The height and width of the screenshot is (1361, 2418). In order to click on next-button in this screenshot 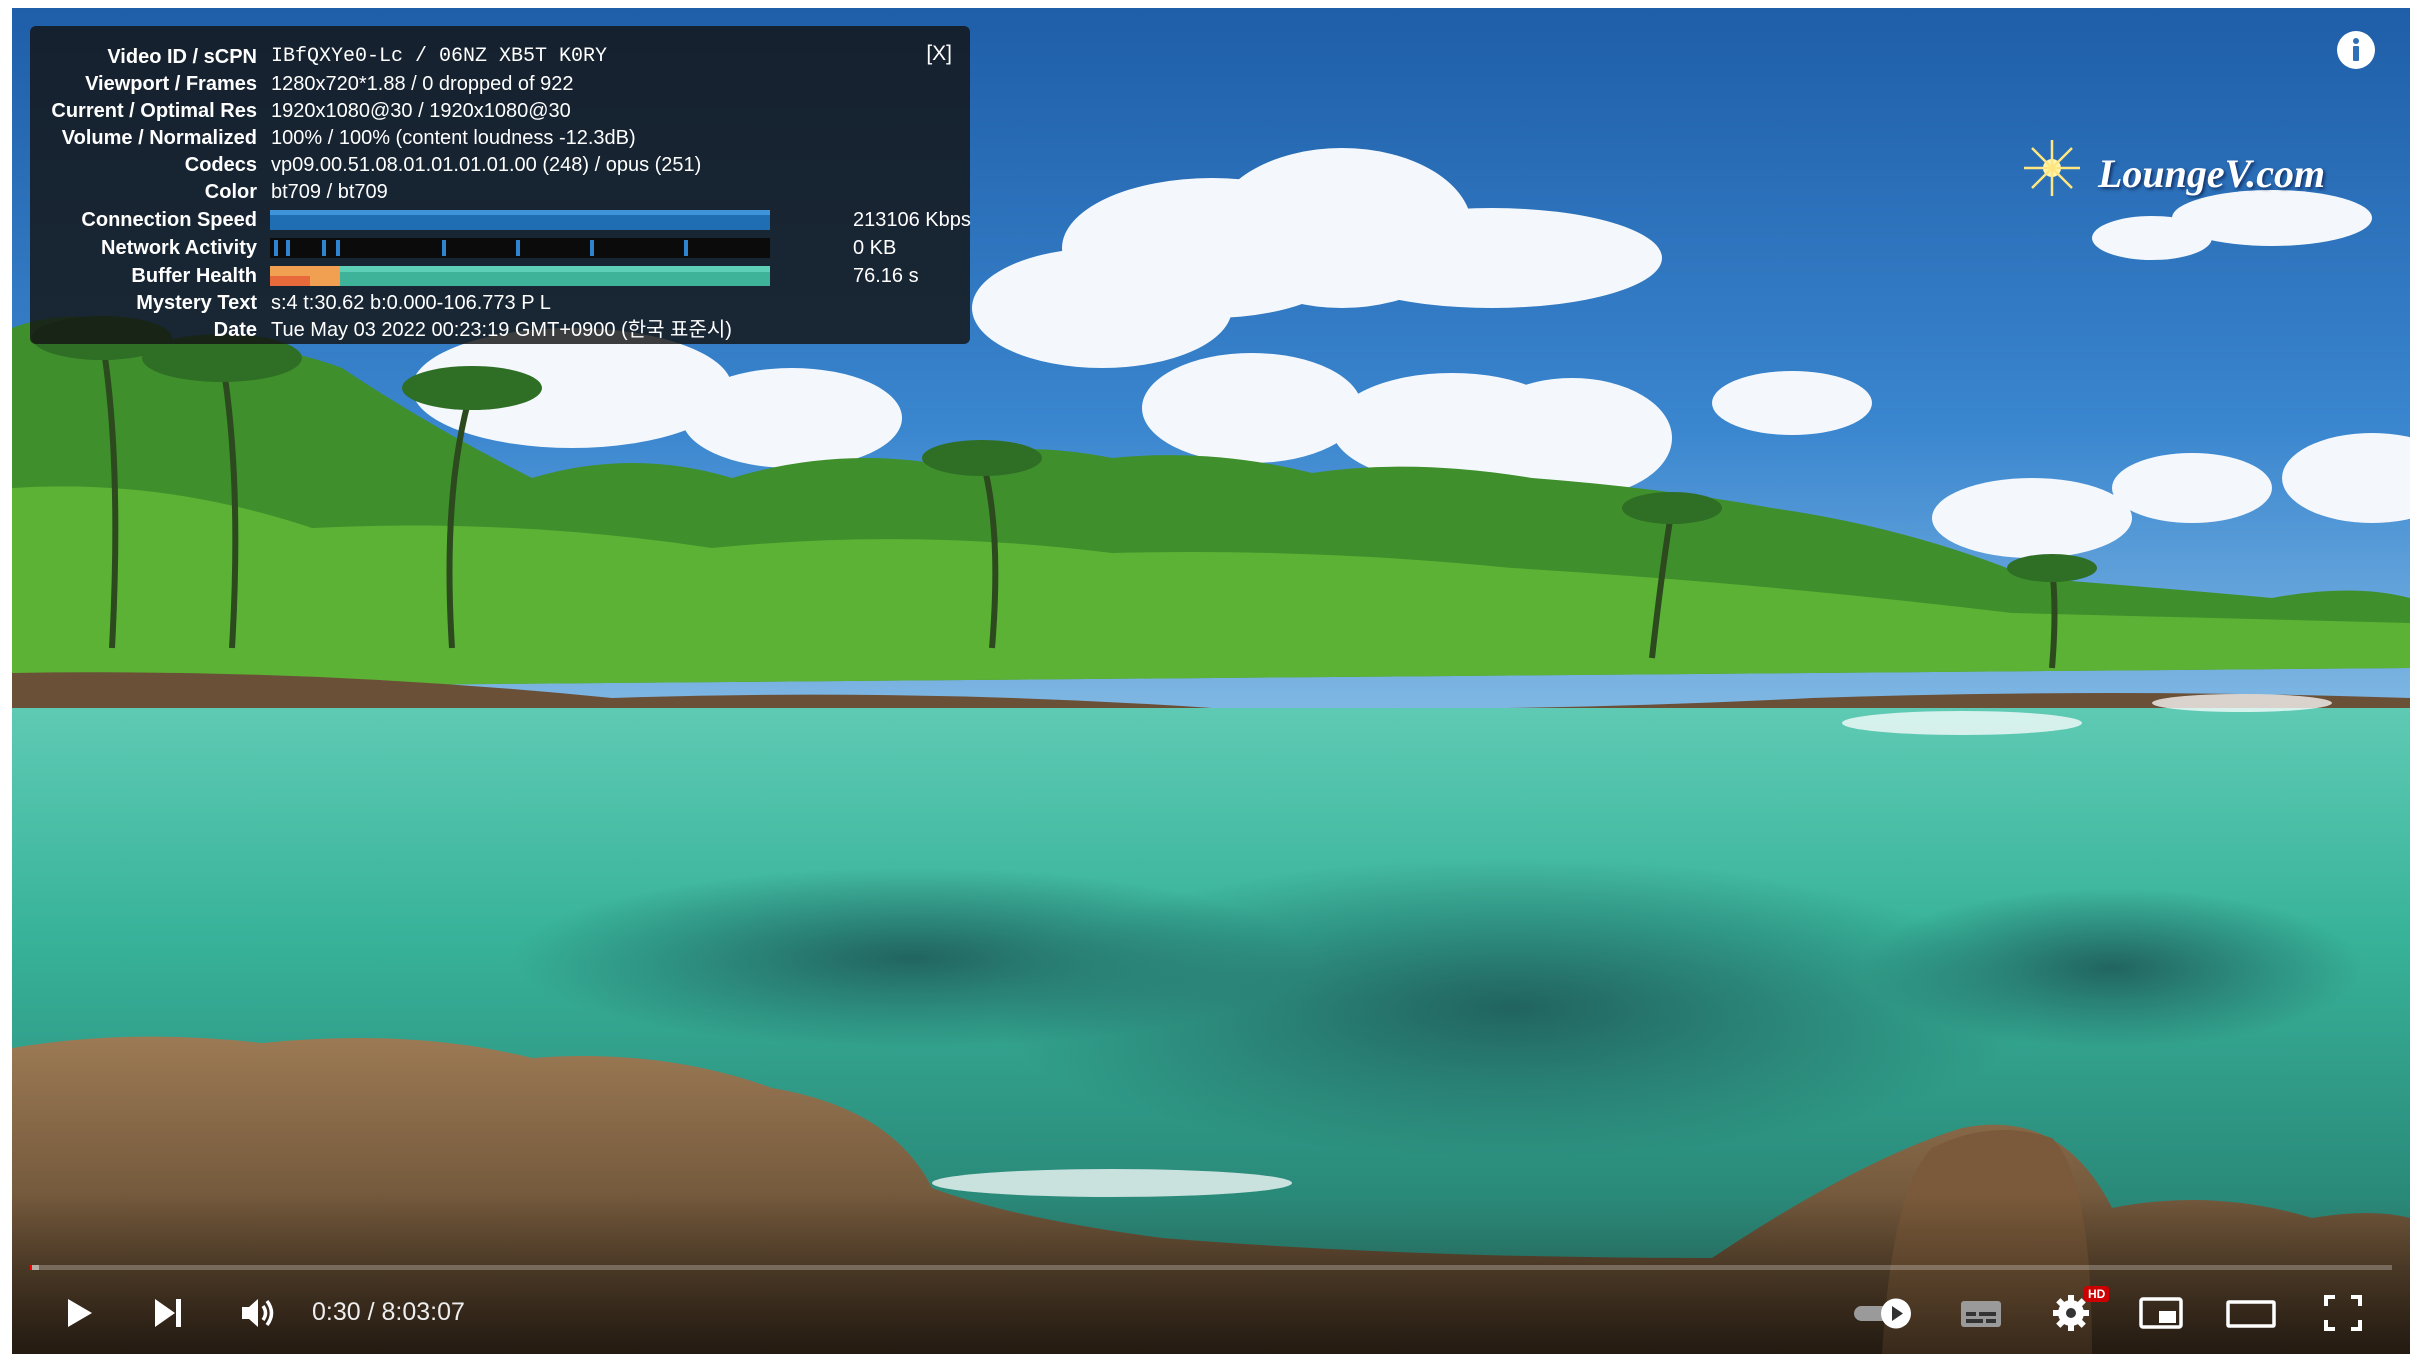, I will do `click(167, 1313)`.